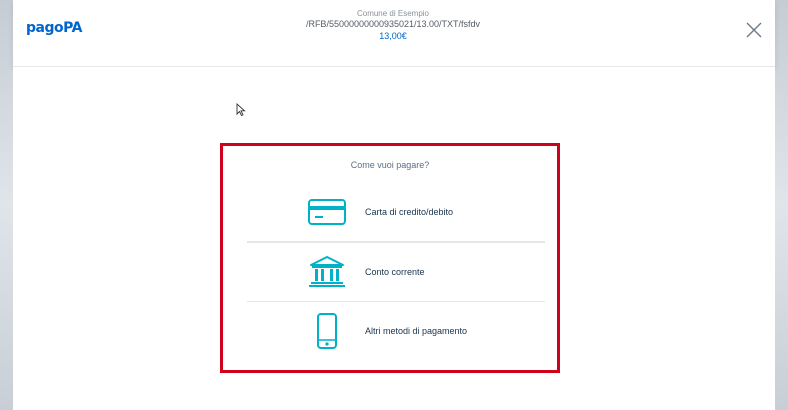  I want to click on payment-reference: /RFB/55000000000935021/13.00/TXT/fsfdv, so click(393, 24).